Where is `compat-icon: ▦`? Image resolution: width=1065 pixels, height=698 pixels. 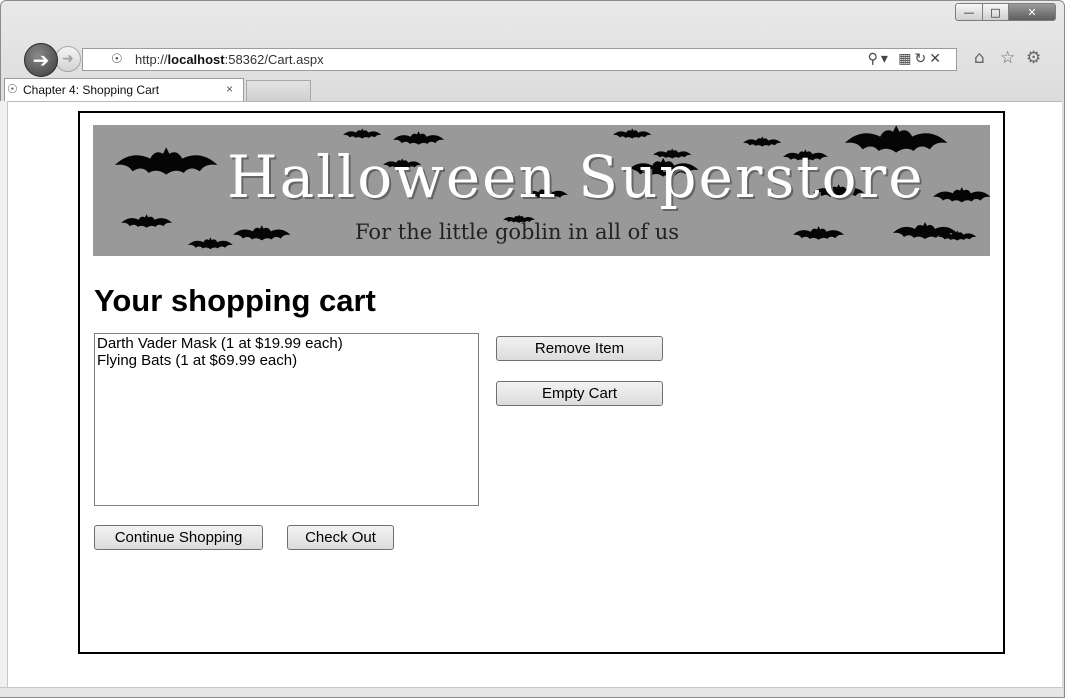 compat-icon: ▦ is located at coordinates (906, 59).